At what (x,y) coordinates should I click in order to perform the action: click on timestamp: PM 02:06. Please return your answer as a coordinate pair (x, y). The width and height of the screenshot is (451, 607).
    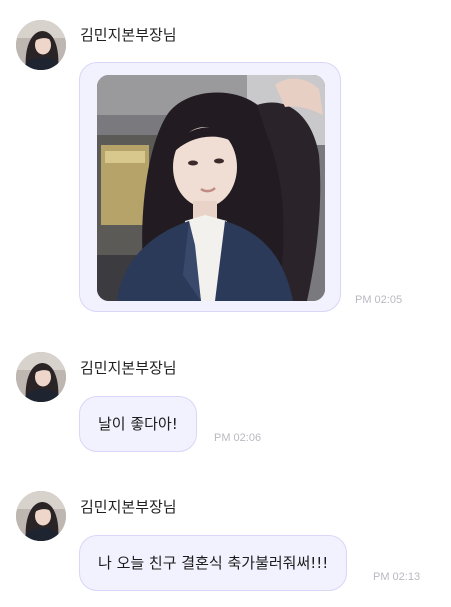
    Looking at the image, I should click on (238, 438).